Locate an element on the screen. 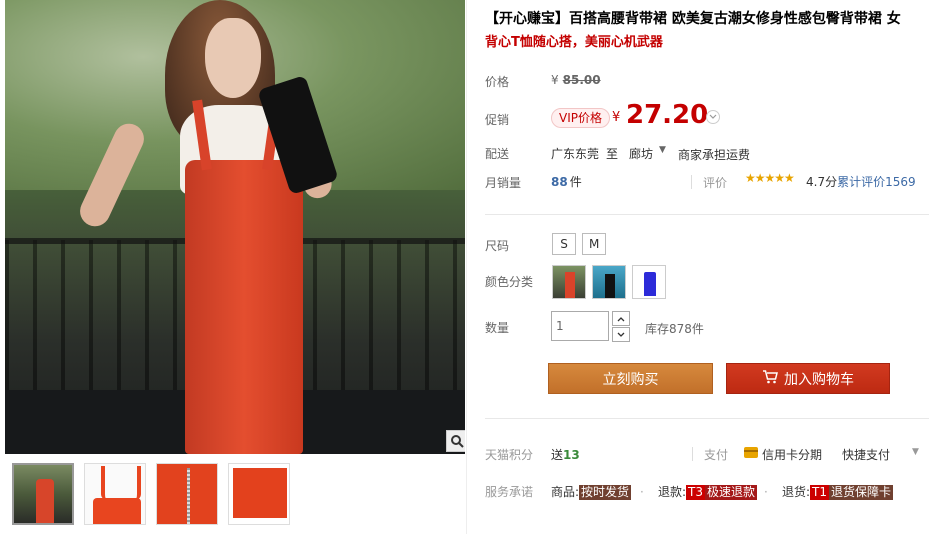 The image size is (929, 534). original-price-value: 85.00 is located at coordinates (581, 80).